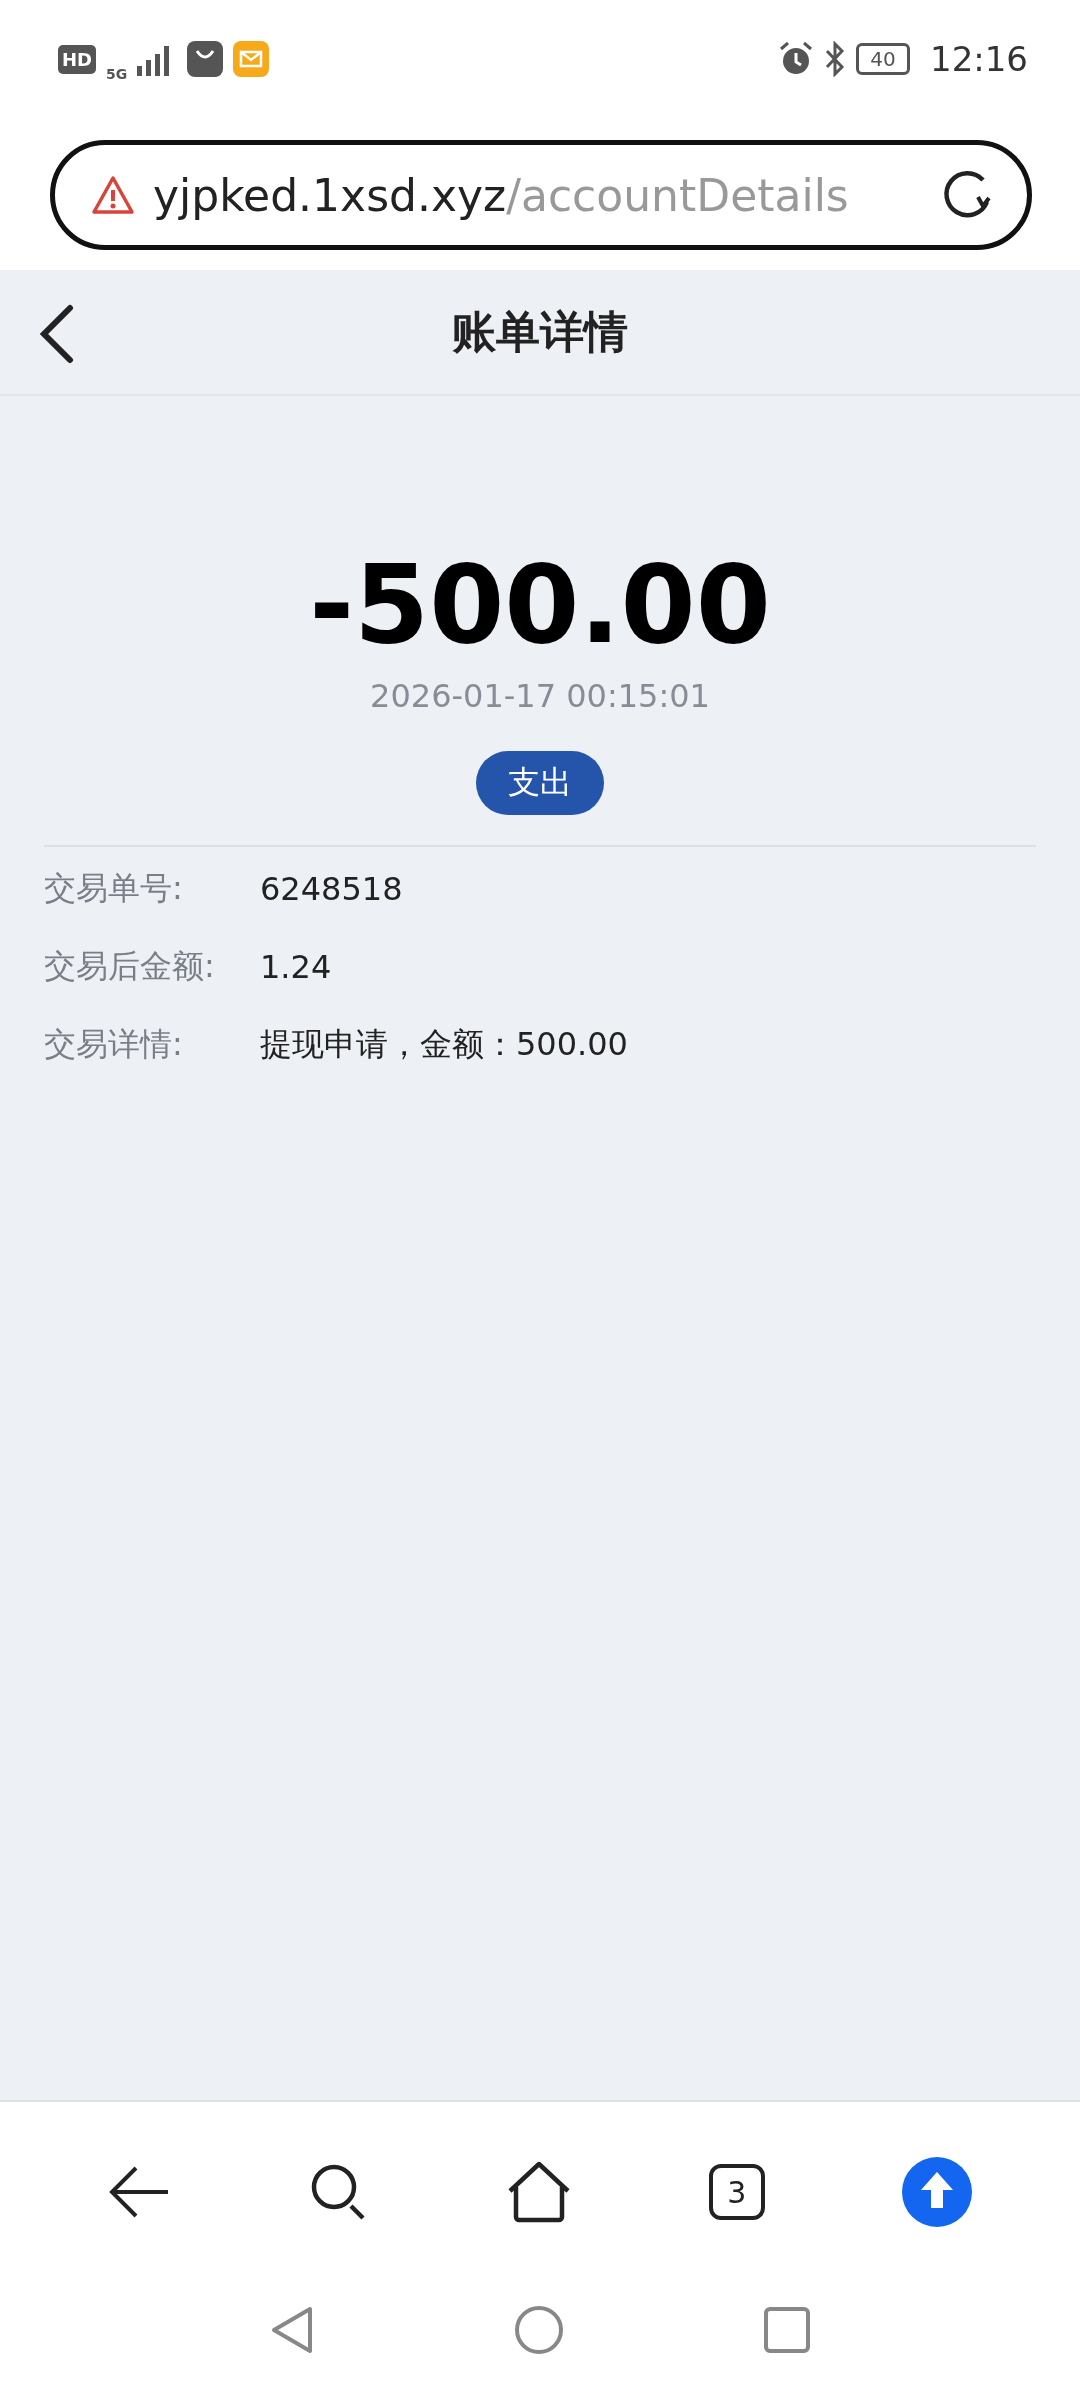  Describe the element at coordinates (251, 59) in the screenshot. I see `mail-icon` at that location.